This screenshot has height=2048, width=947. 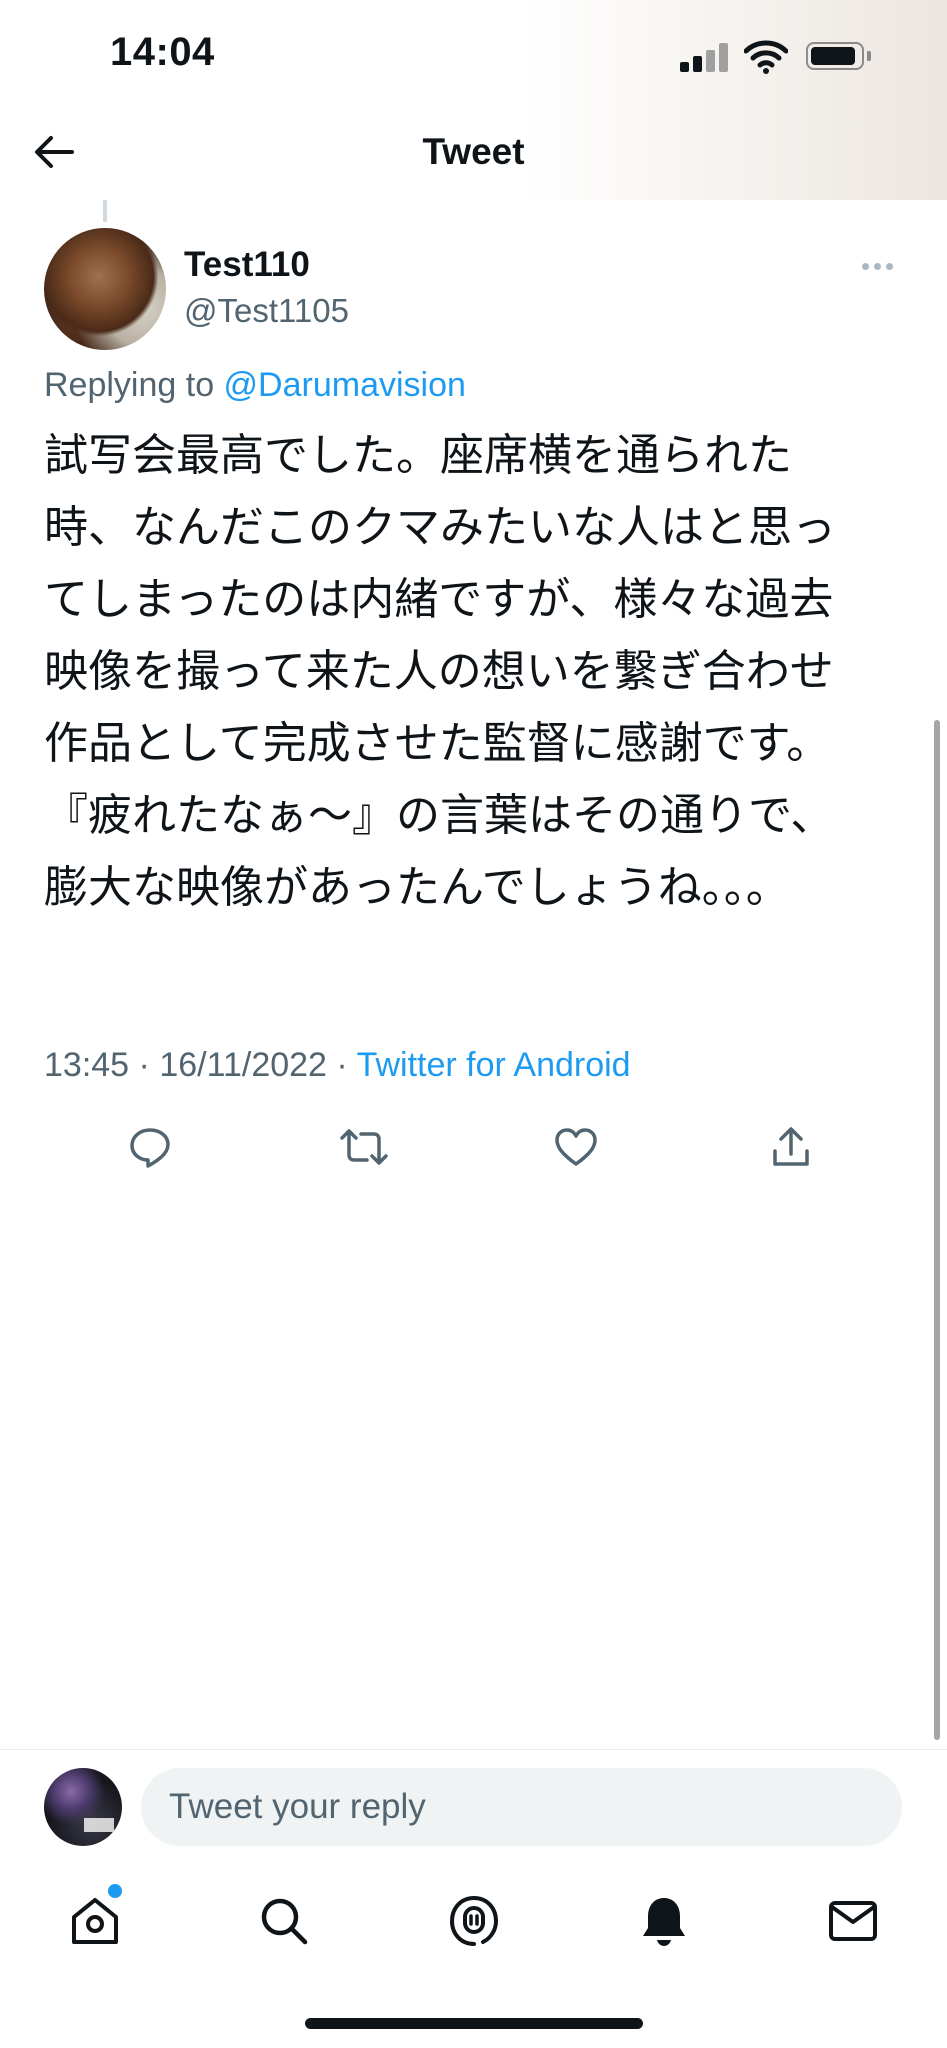 I want to click on messages-icon, so click(x=853, y=1921).